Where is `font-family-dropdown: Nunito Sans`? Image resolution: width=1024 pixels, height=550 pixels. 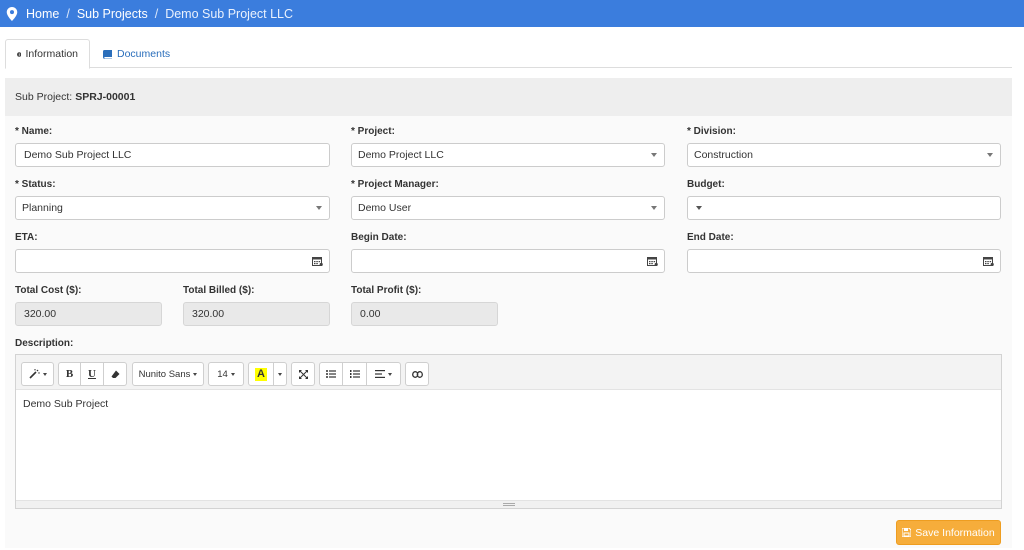
font-family-dropdown: Nunito Sans is located at coordinates (168, 374).